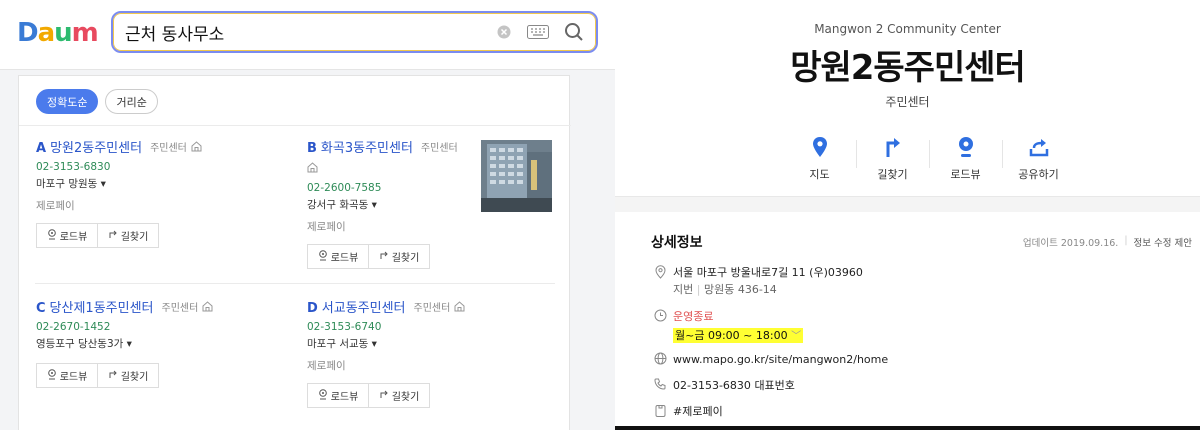 The image size is (1200, 430). I want to click on sort-options: 정확도순 거리순, so click(97, 101).